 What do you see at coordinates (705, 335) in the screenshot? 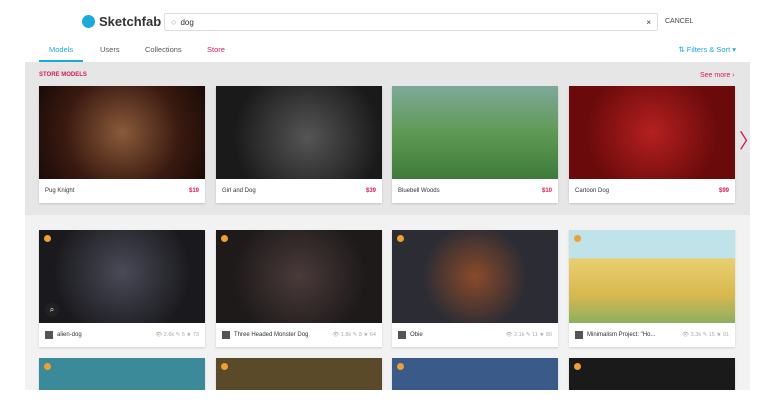
I see `model-stats: 👁 3.3k ✎ 15 ★ 91` at bounding box center [705, 335].